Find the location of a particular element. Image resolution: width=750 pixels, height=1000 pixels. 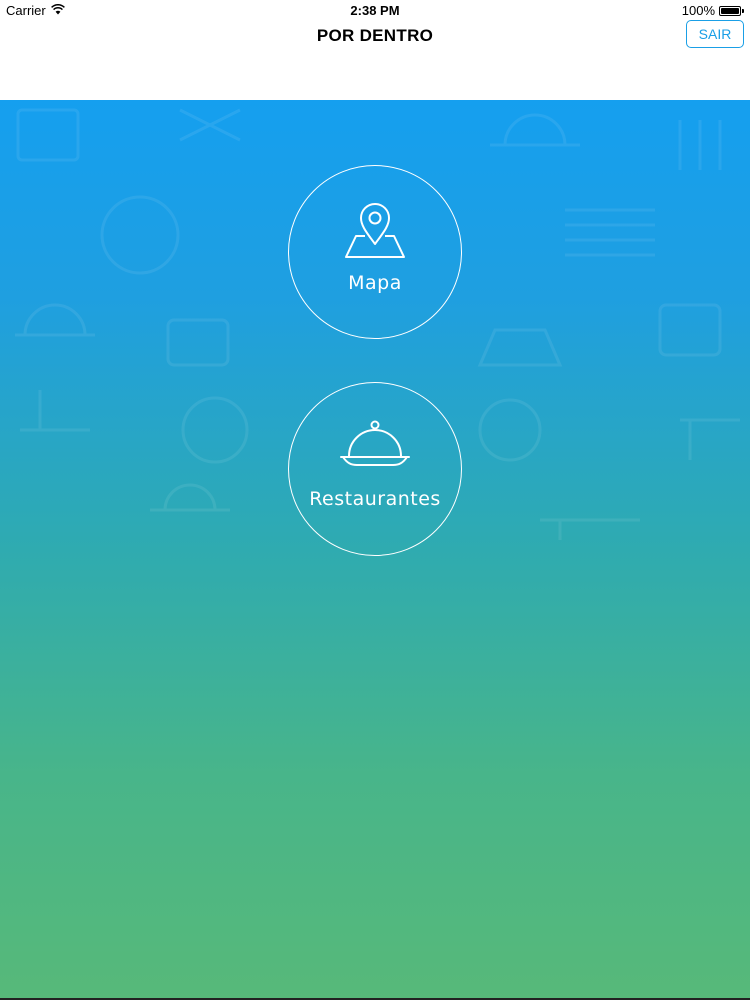

navigation-bar: POR DENTRO SAIR is located at coordinates (375, 60).